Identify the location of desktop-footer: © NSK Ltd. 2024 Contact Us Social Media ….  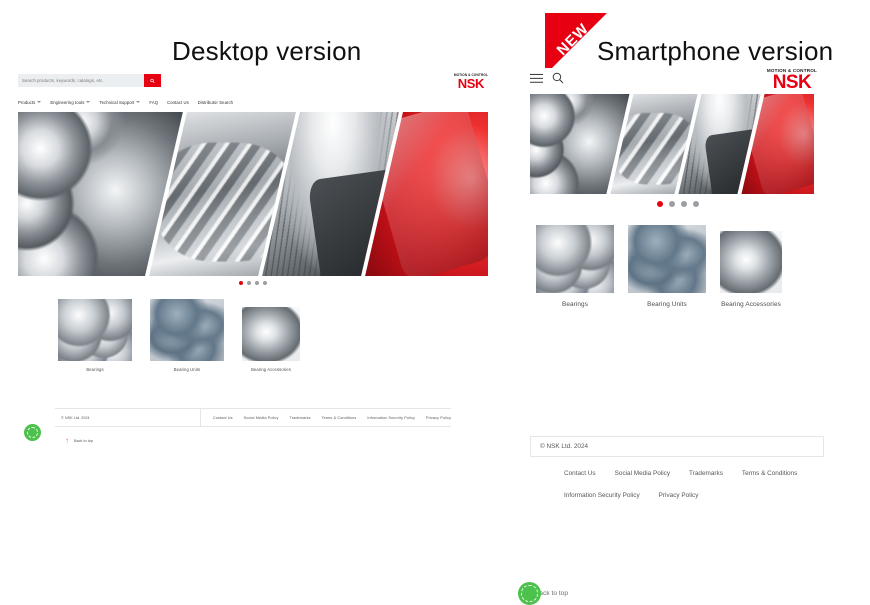
(253, 426).